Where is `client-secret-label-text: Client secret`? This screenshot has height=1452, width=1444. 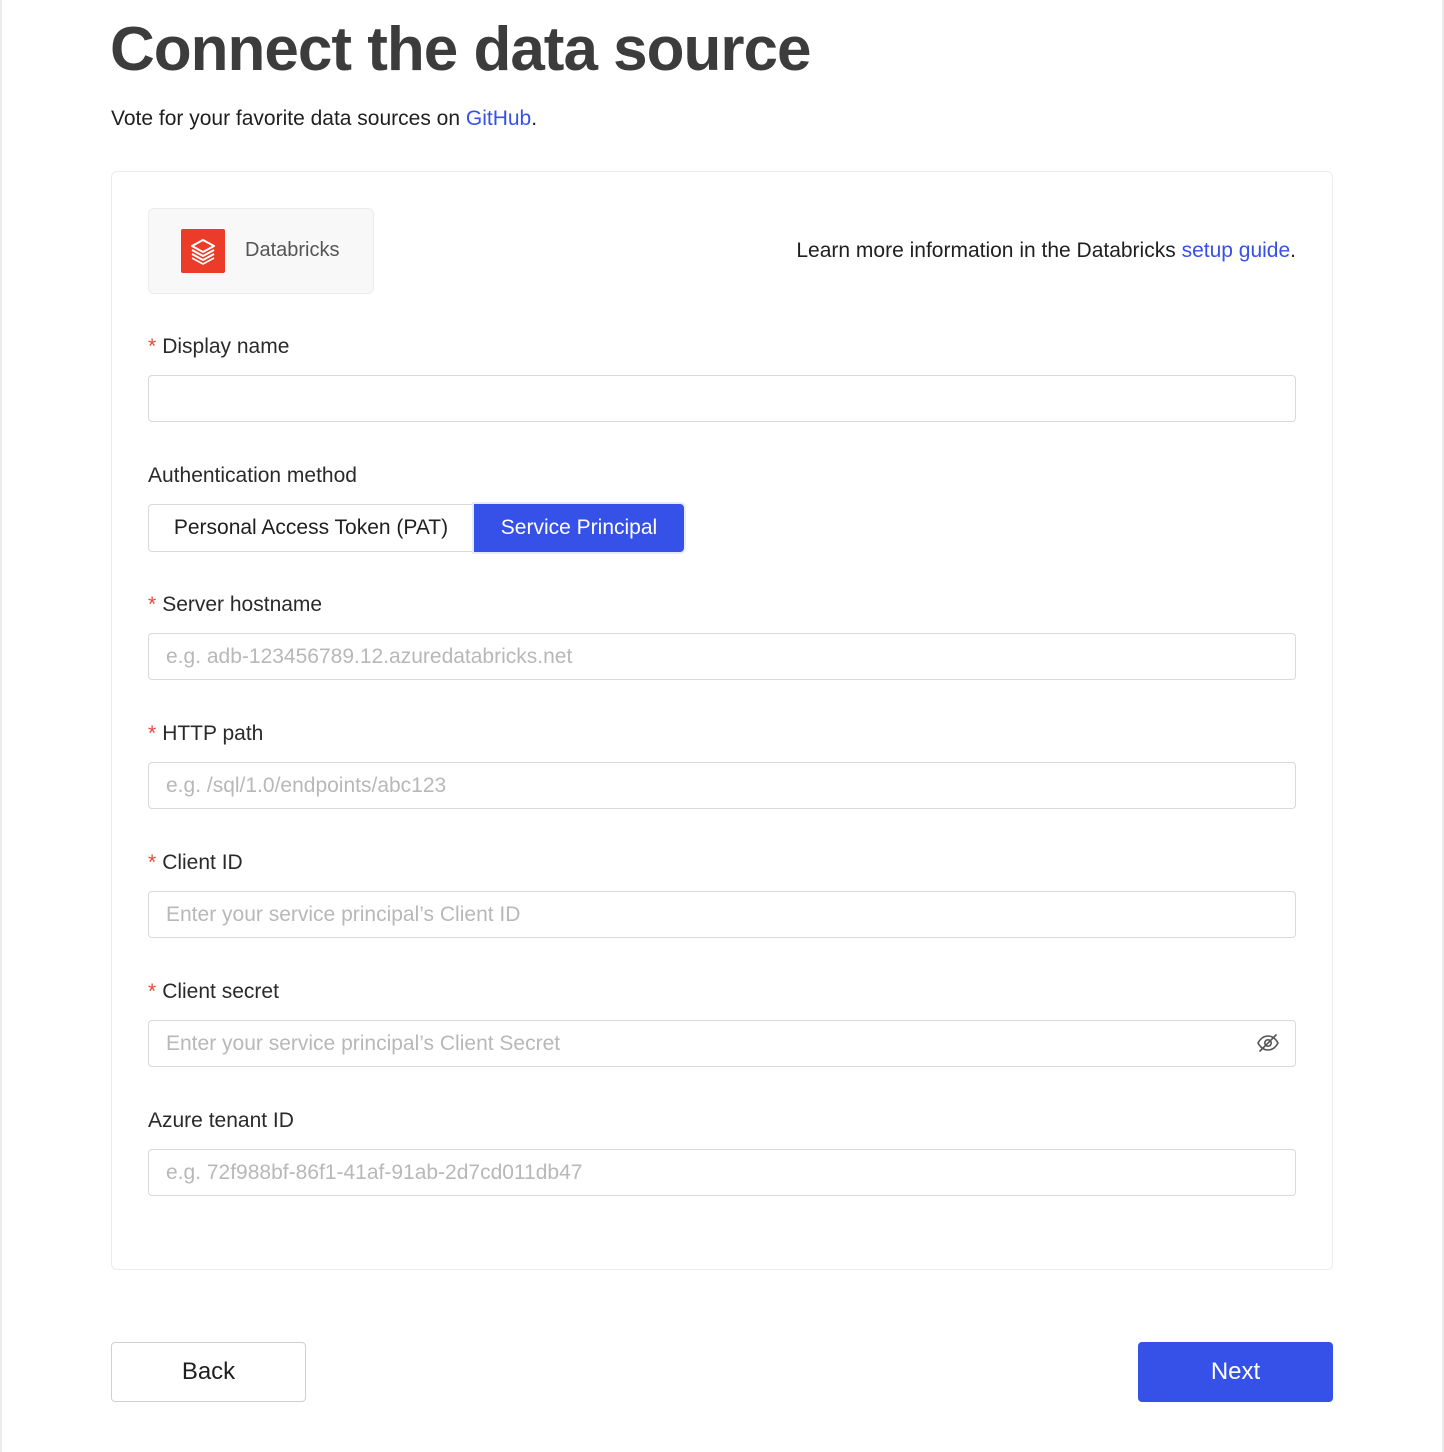 client-secret-label-text: Client secret is located at coordinates (220, 991).